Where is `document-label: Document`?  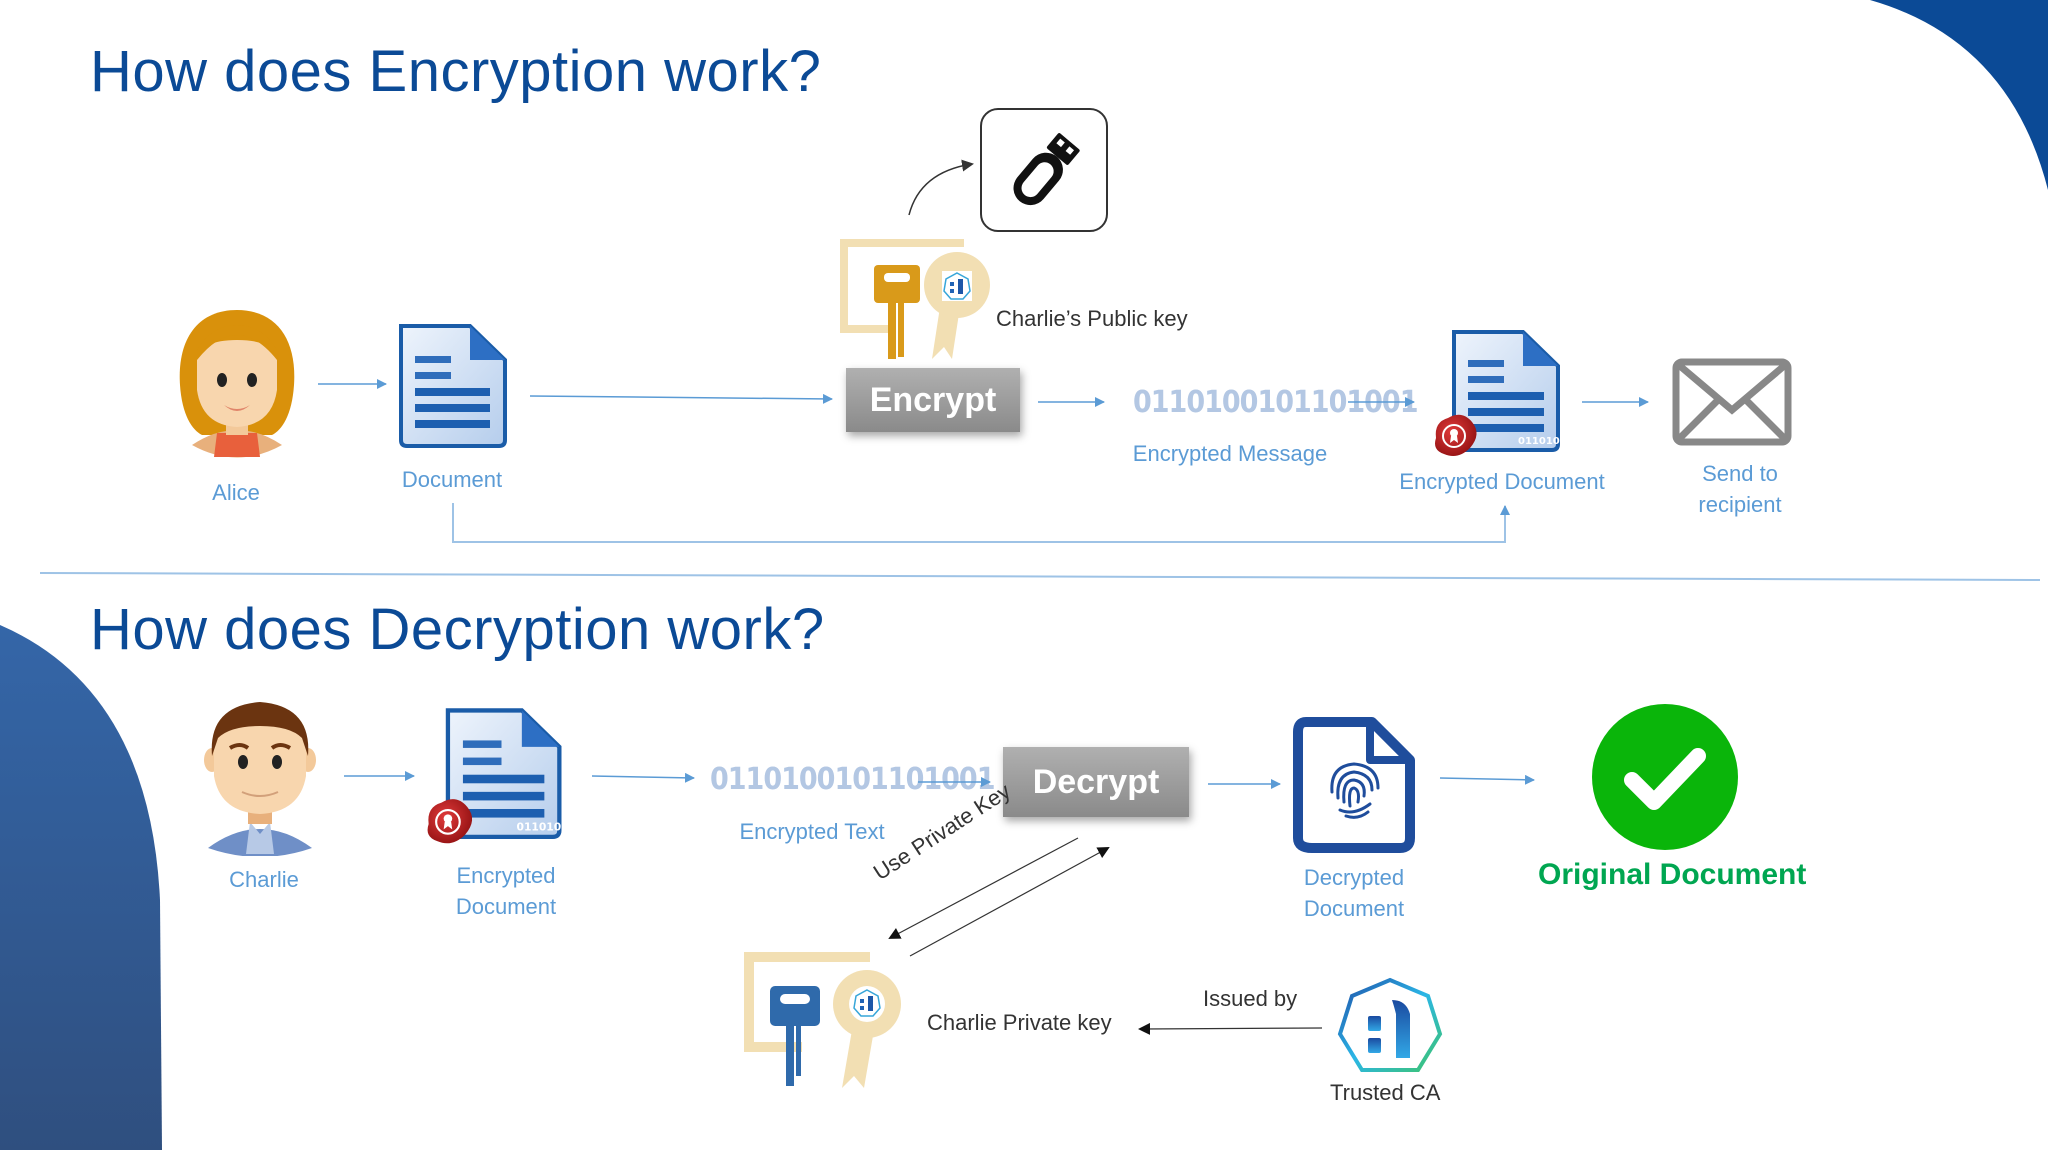
document-label: Document is located at coordinates (452, 479).